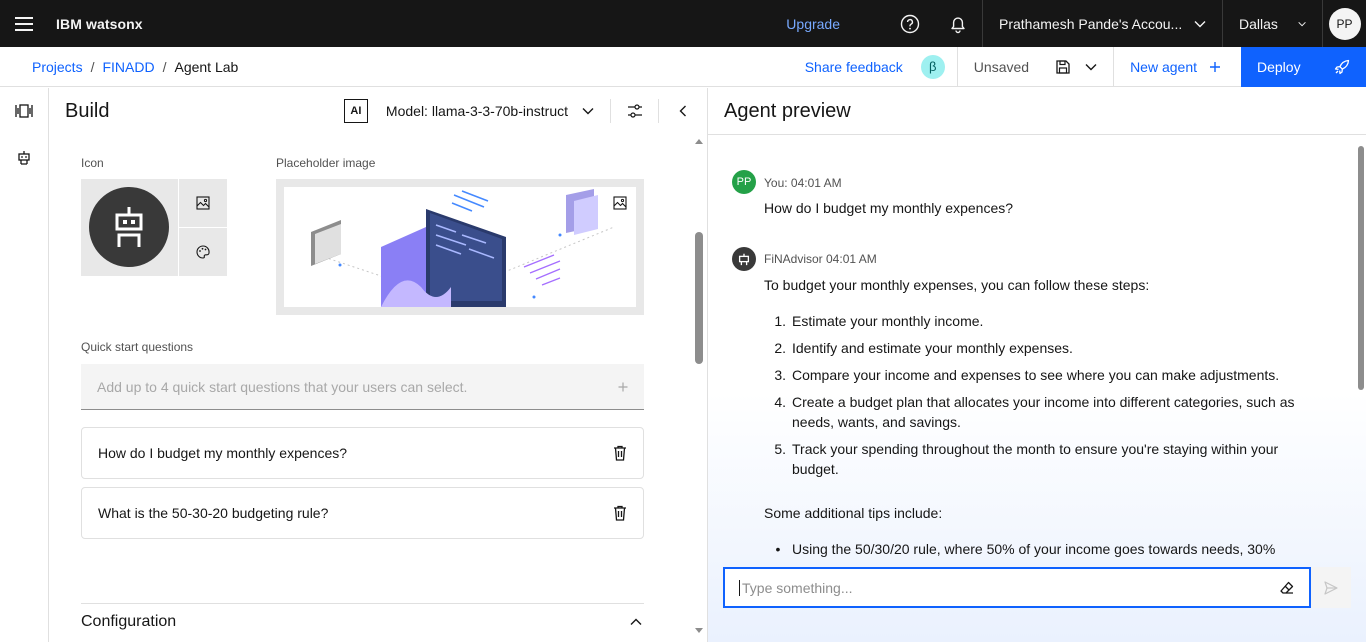  Describe the element at coordinates (362, 622) in the screenshot. I see `configuration-accordion: Configuration` at that location.